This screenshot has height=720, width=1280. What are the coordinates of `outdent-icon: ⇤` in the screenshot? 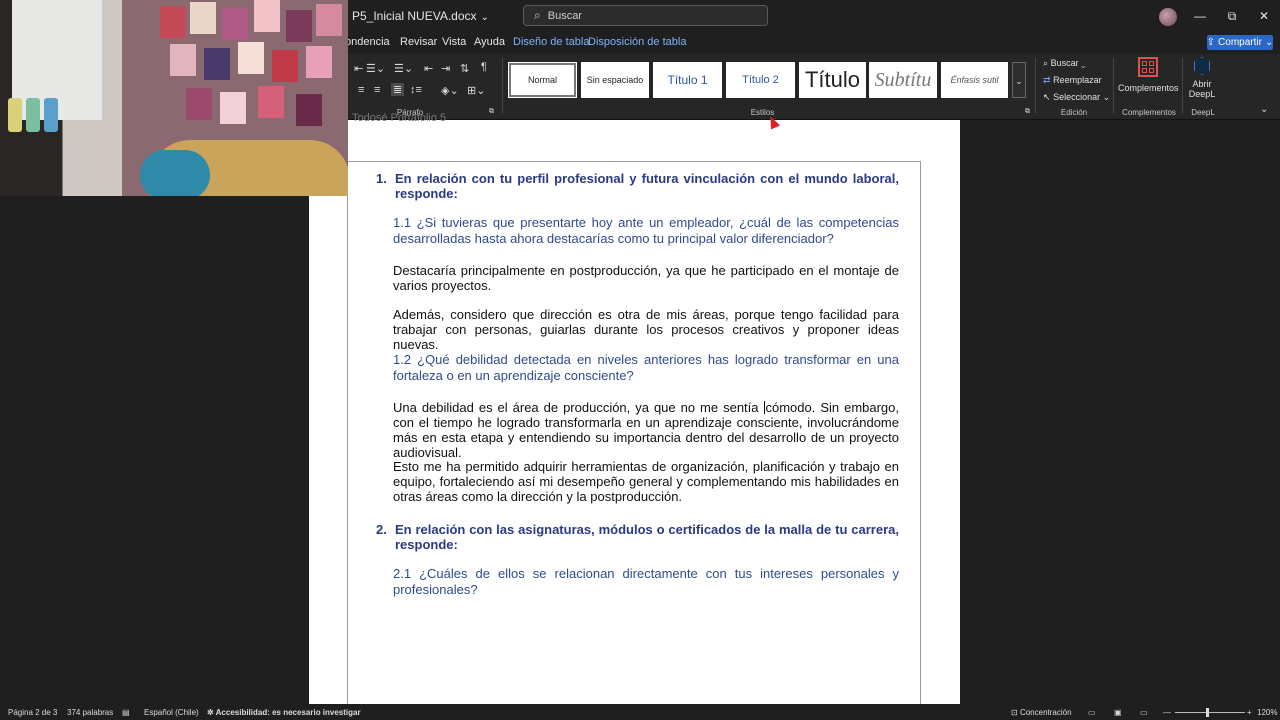 It's located at (428, 68).